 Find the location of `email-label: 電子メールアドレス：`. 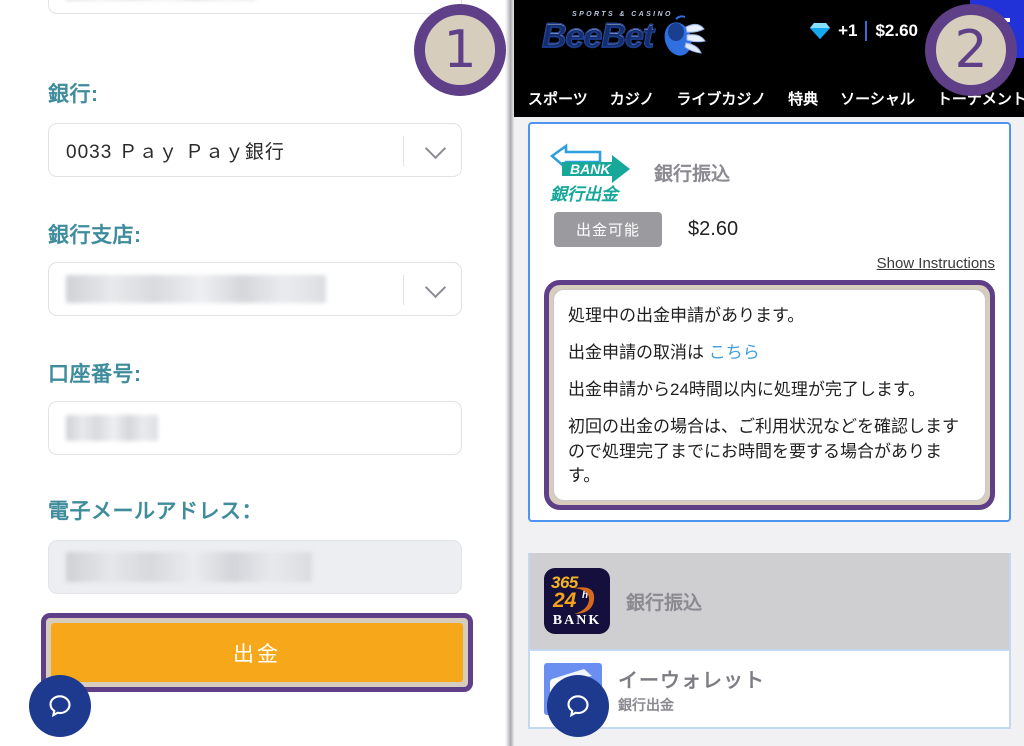

email-label: 電子メールアドレス： is located at coordinates (155, 511).